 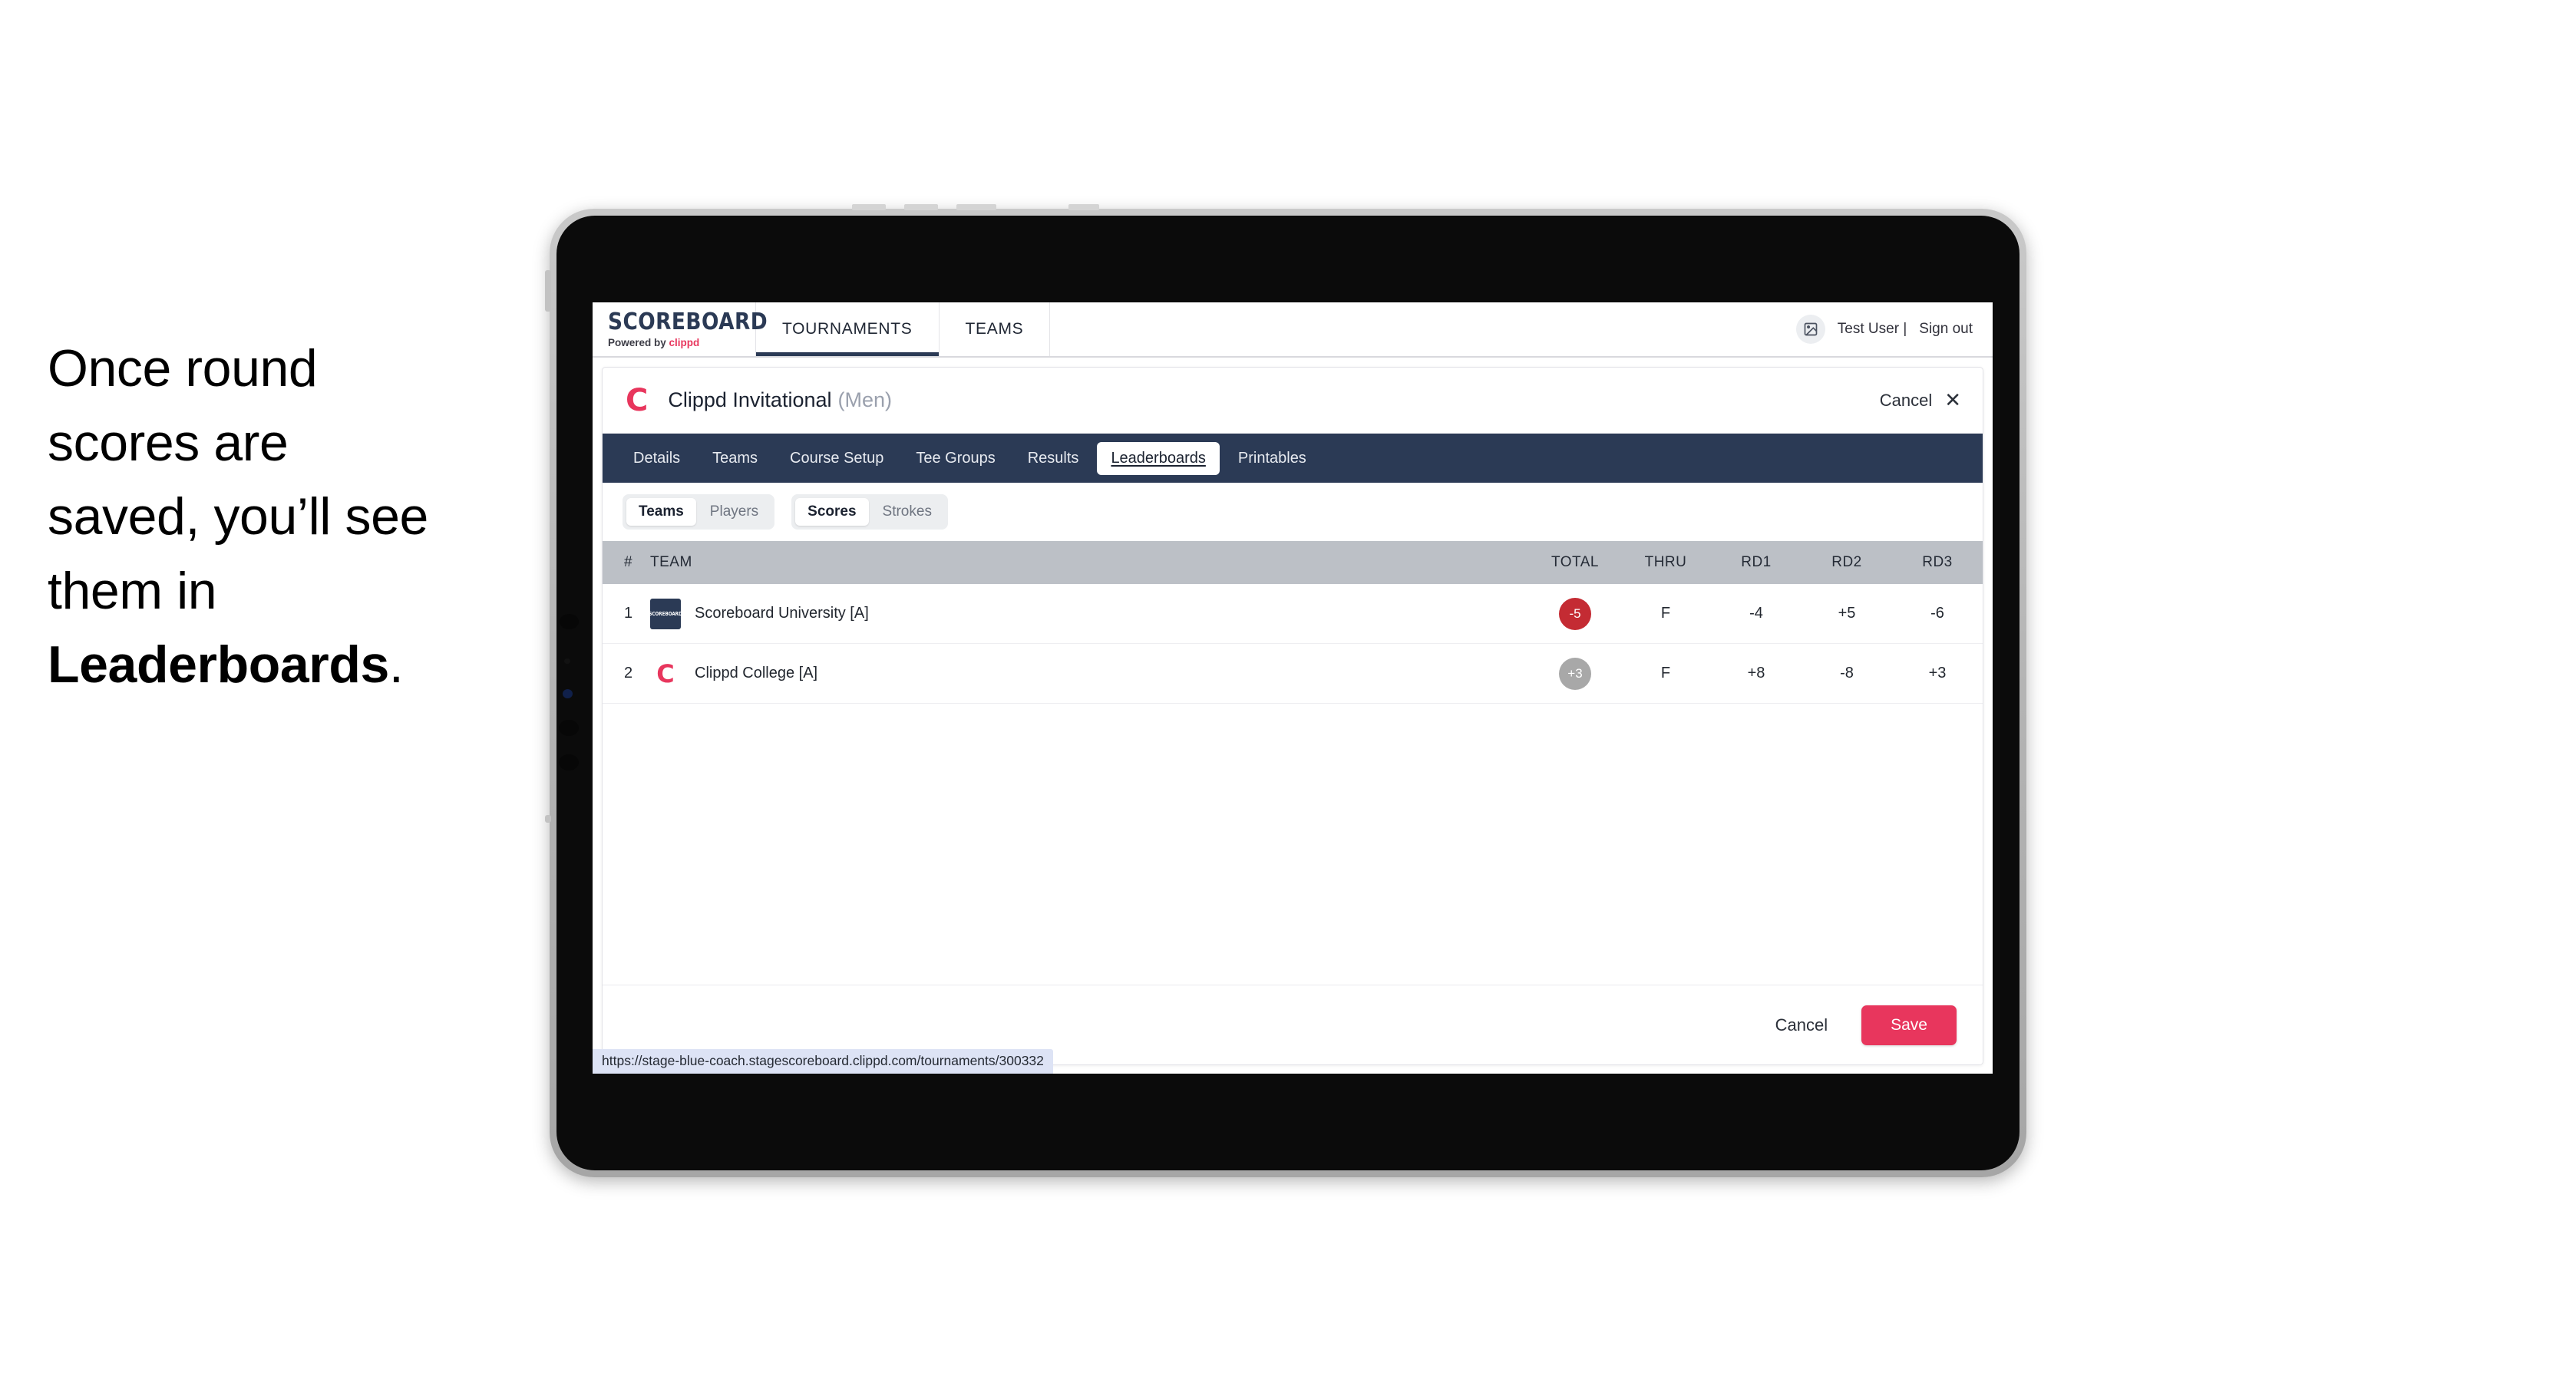 What do you see at coordinates (628, 562) in the screenshot?
I see `column-header-rank: #` at bounding box center [628, 562].